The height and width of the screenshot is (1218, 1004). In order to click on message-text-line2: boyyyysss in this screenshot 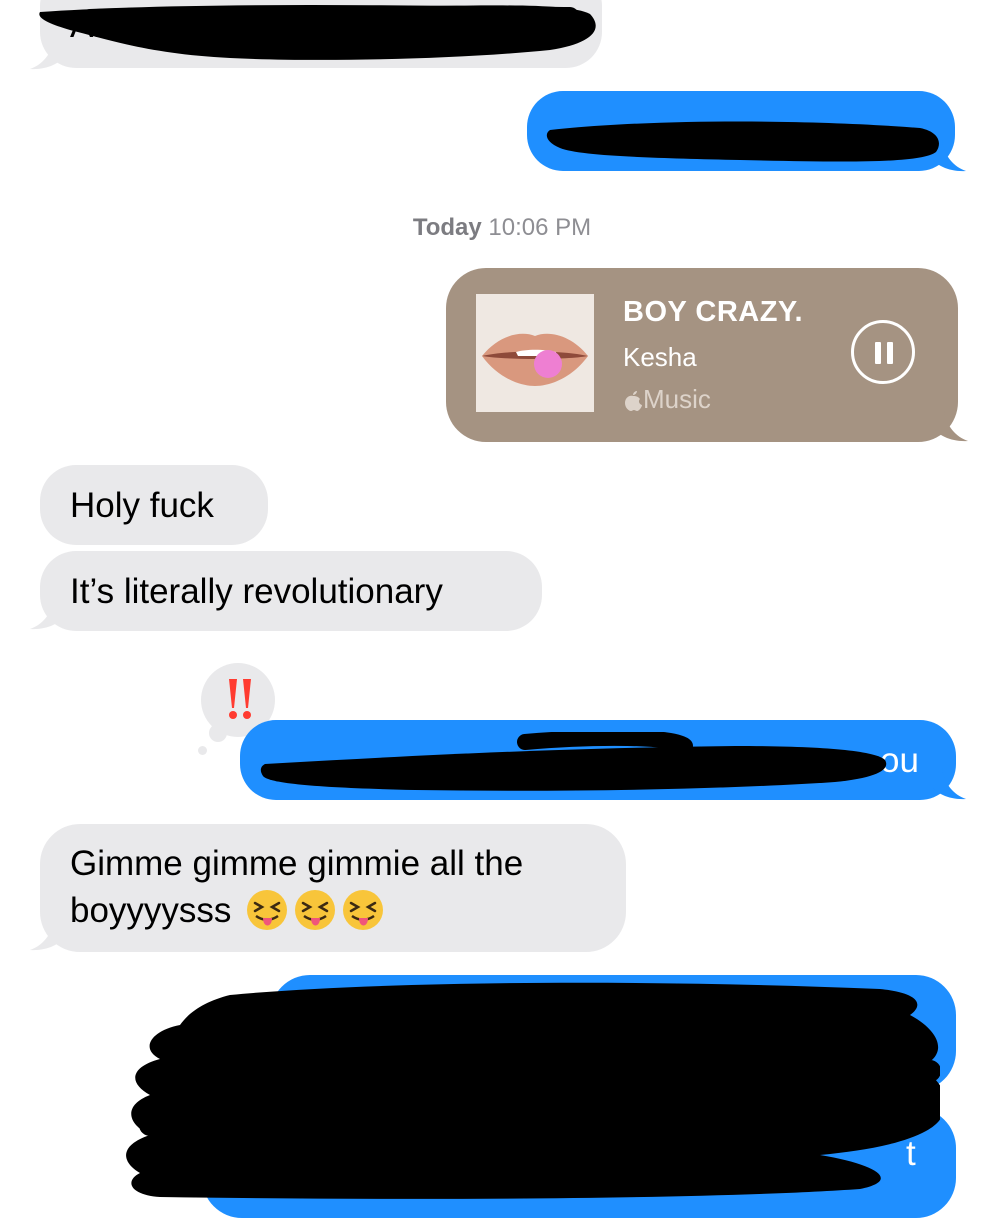, I will do `click(227, 910)`.